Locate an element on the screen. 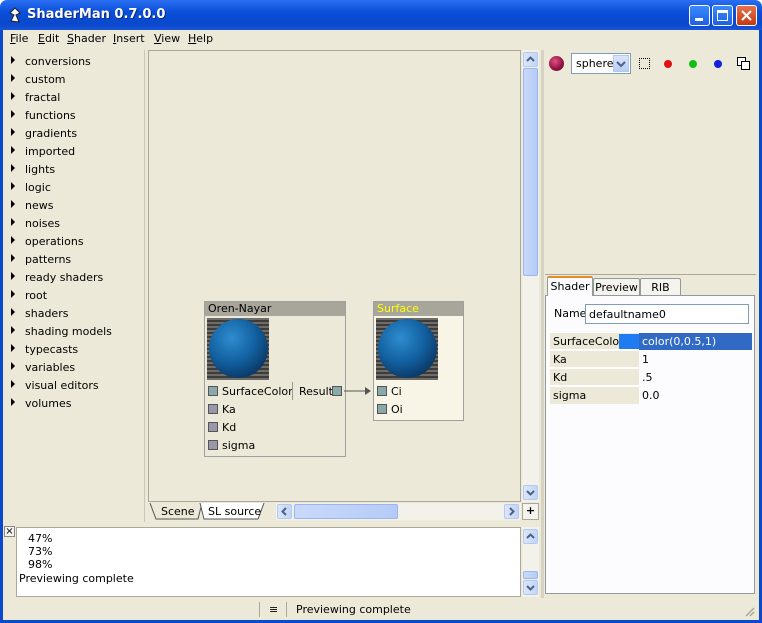  menu-insert: Insert is located at coordinates (129, 38).